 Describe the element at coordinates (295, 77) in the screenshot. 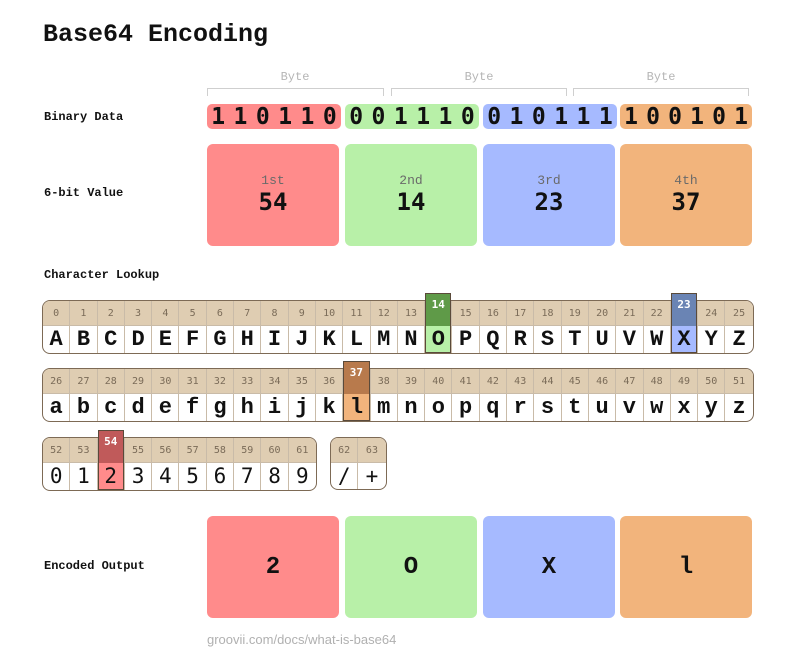

I see `byte-label-1: Byte` at that location.